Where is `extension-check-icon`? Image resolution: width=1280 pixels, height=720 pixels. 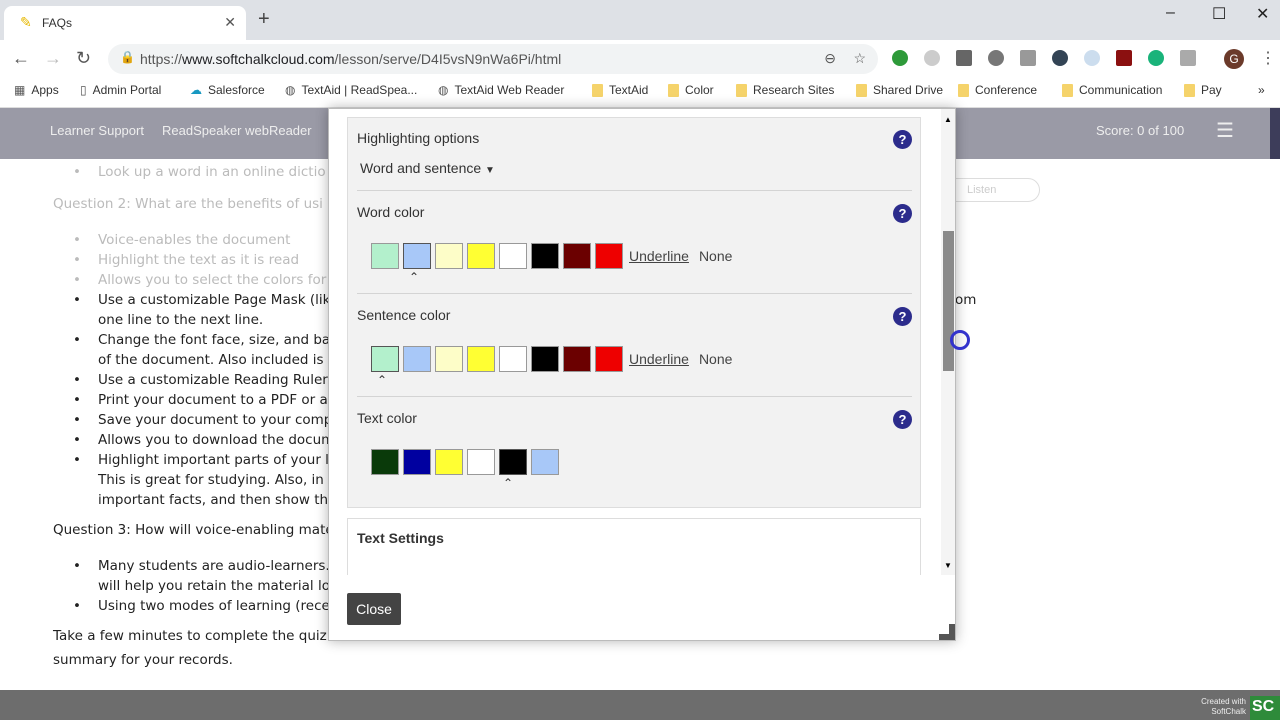
extension-check-icon is located at coordinates (900, 58).